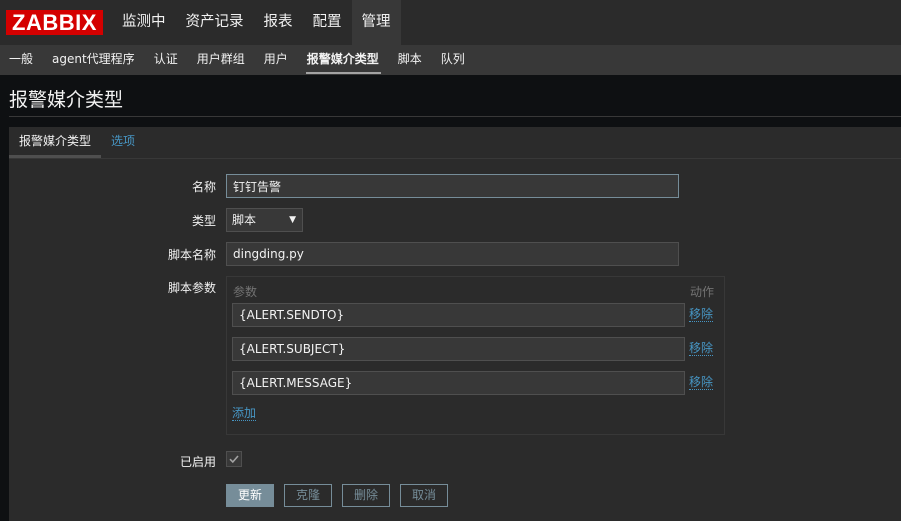  What do you see at coordinates (191, 288) in the screenshot?
I see `script-params-label: 脚本参数` at bounding box center [191, 288].